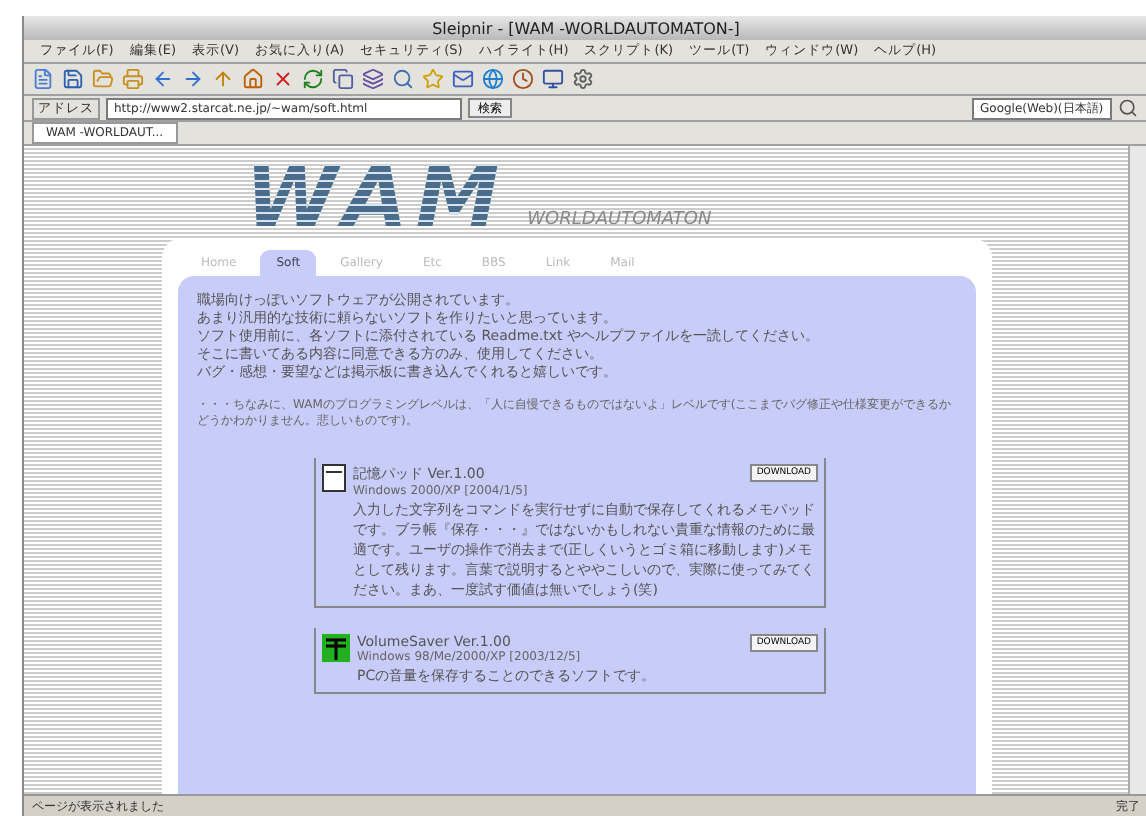  I want to click on site-subtitle: WORLDAUTOMATON, so click(619, 222).